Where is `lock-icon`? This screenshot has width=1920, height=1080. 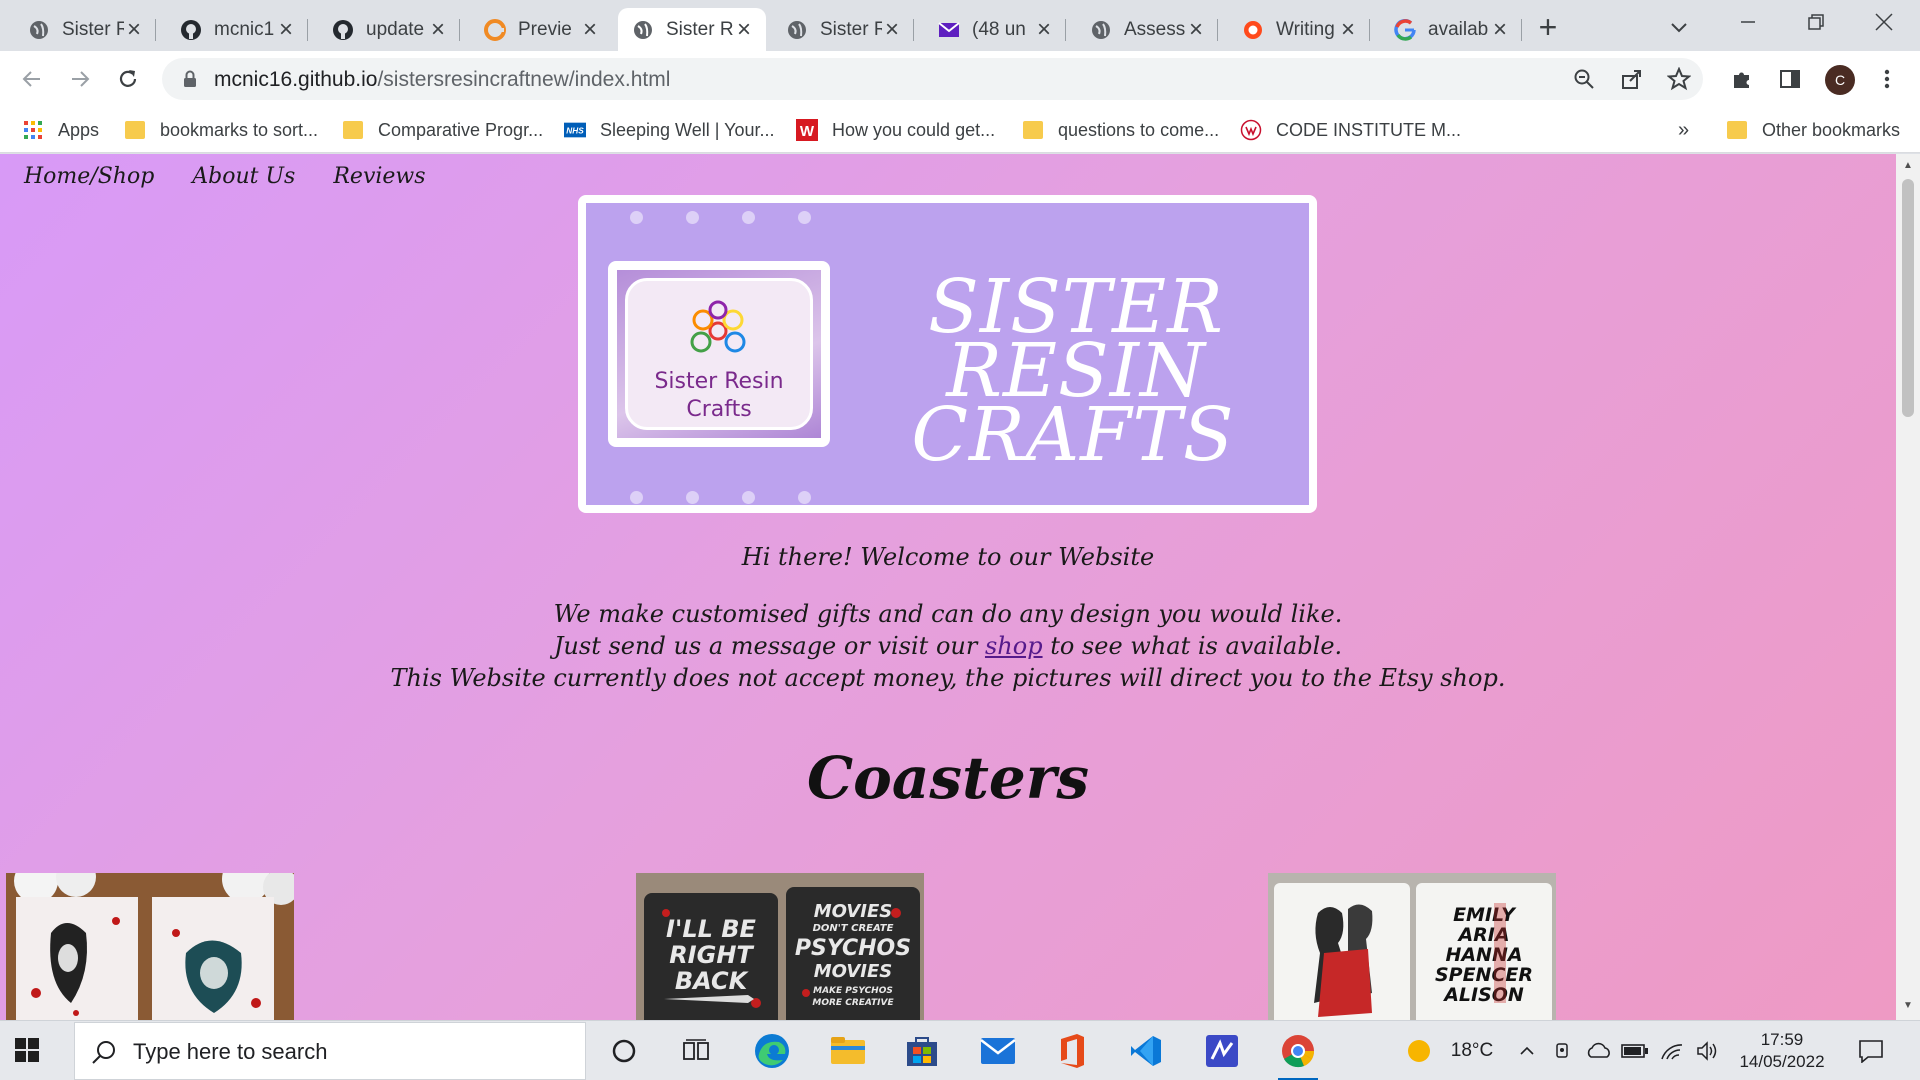
lock-icon is located at coordinates (190, 79).